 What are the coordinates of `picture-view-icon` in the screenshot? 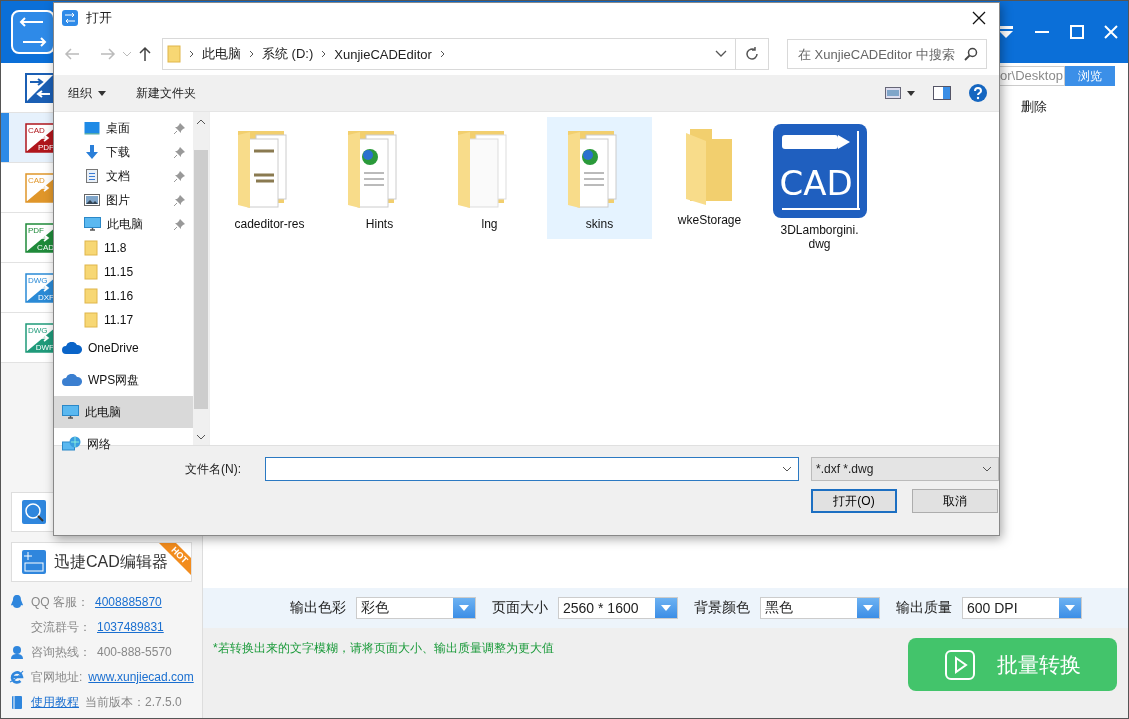 It's located at (893, 93).